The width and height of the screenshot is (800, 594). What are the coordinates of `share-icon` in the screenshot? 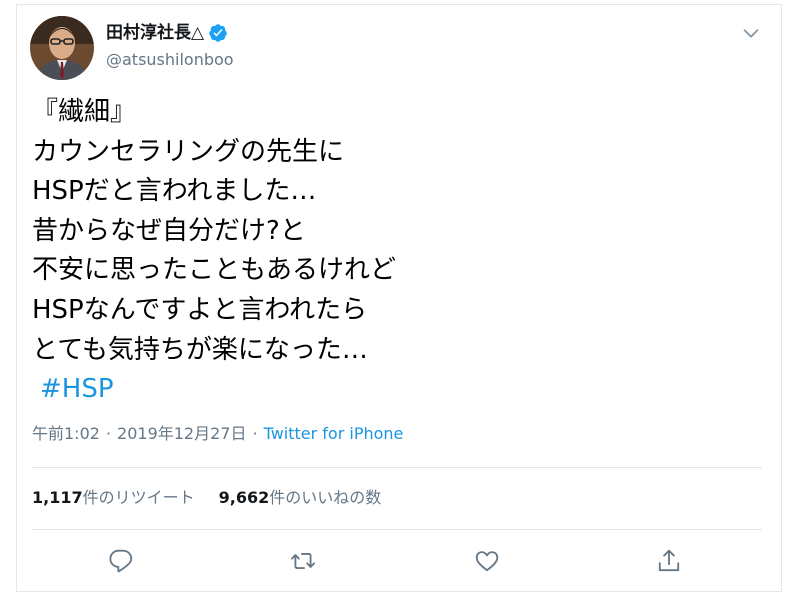 It's located at (669, 560).